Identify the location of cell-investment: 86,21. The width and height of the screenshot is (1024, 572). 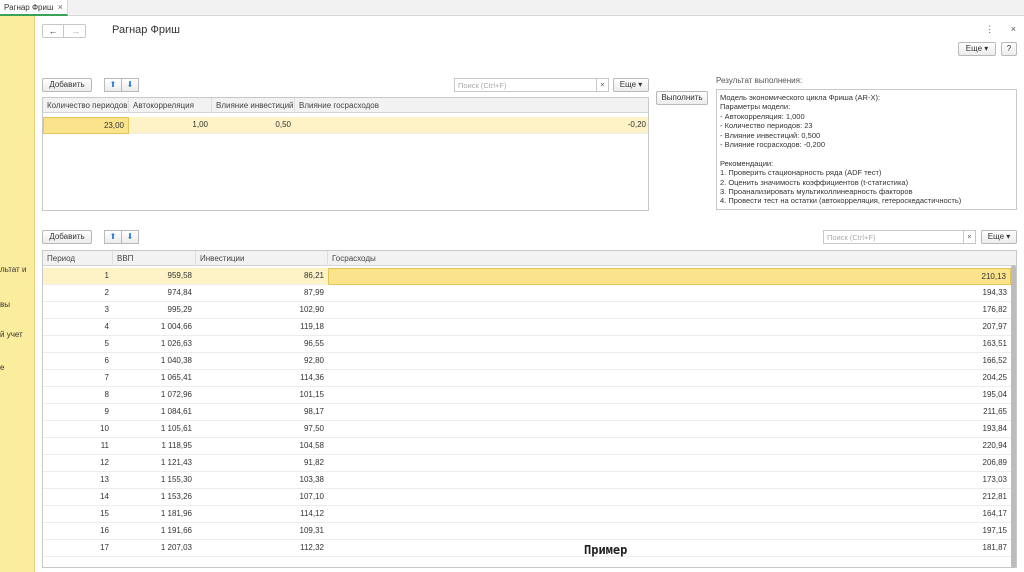
(262, 276).